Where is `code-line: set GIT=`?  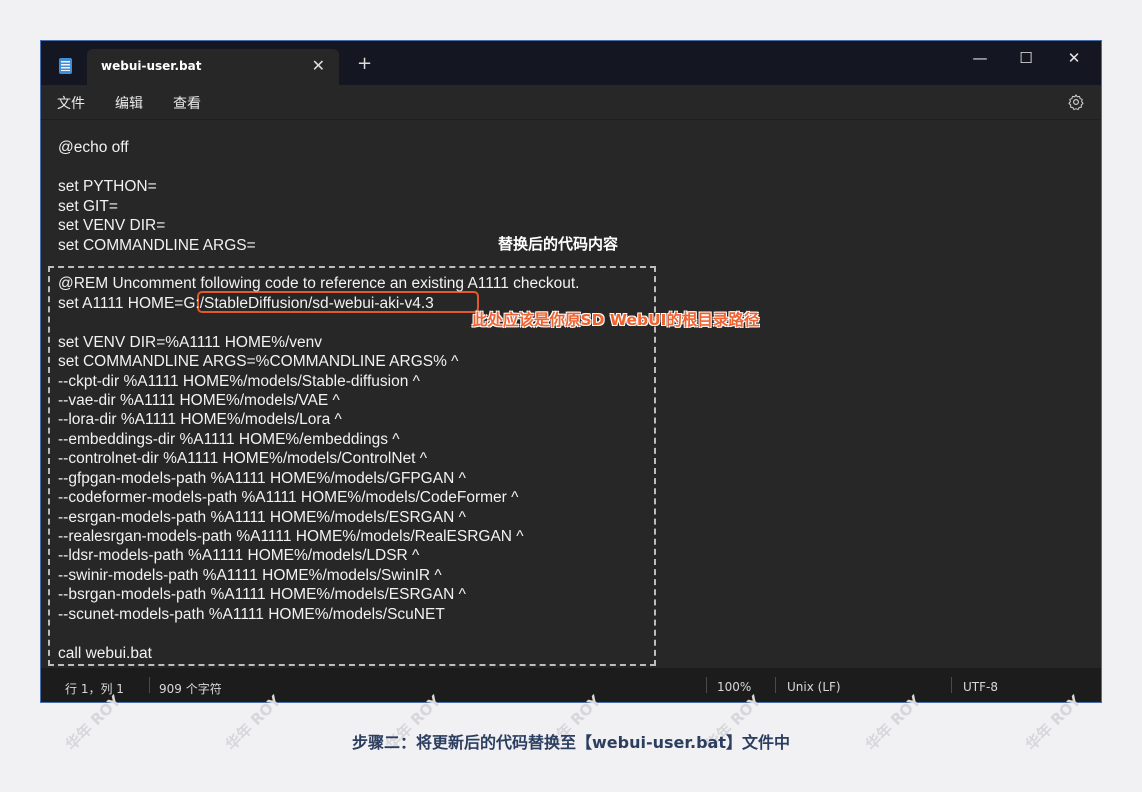
code-line: set GIT= is located at coordinates (88, 206).